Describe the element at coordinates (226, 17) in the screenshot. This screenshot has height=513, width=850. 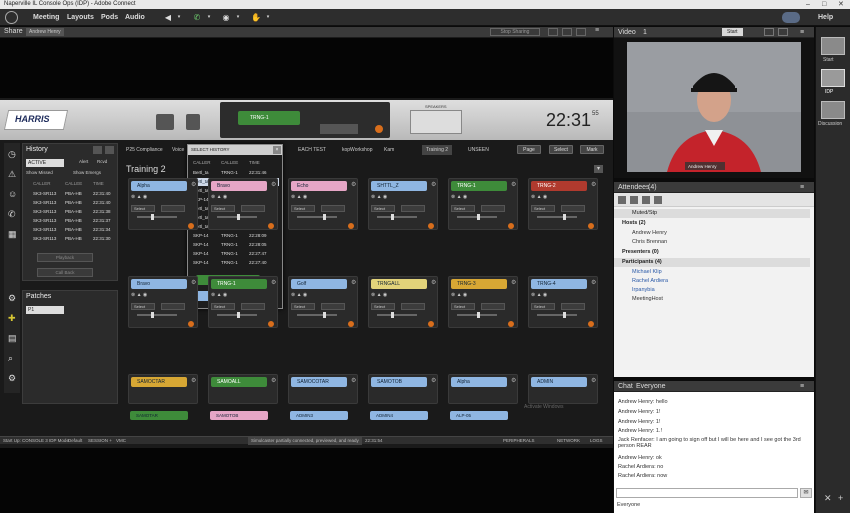
I see `webcam-icon: ◉` at that location.